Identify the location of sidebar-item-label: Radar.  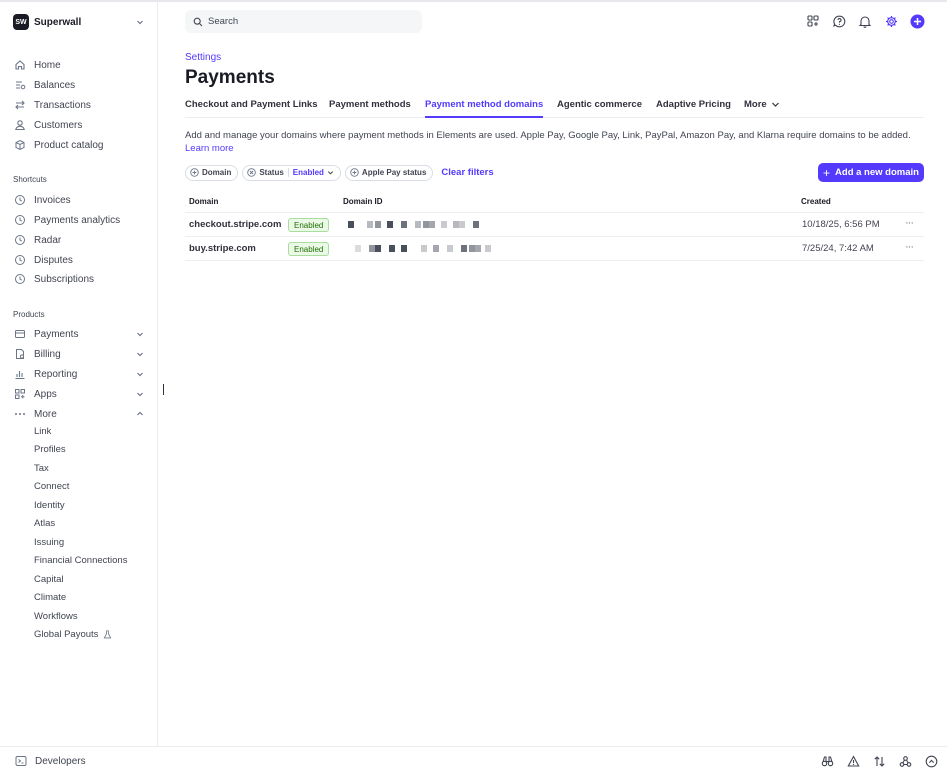
(48, 240).